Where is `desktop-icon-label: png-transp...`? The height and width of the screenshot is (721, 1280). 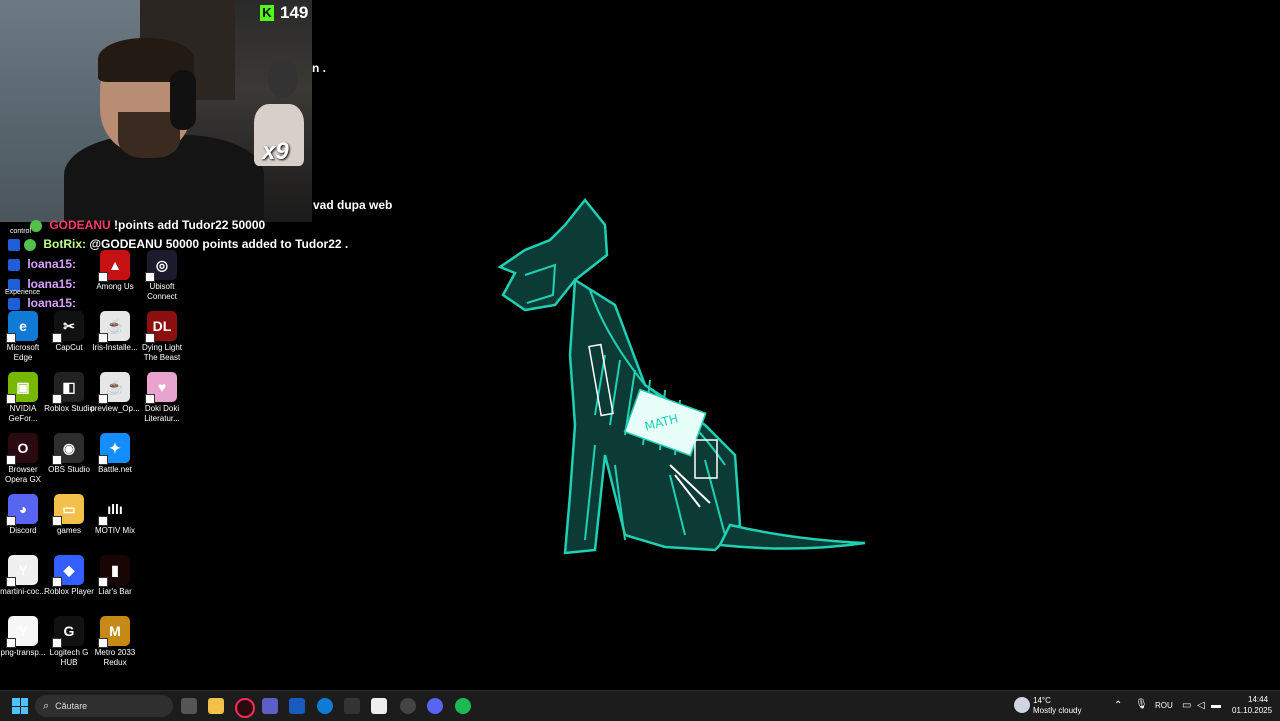 desktop-icon-label: png-transp... is located at coordinates (23, 652).